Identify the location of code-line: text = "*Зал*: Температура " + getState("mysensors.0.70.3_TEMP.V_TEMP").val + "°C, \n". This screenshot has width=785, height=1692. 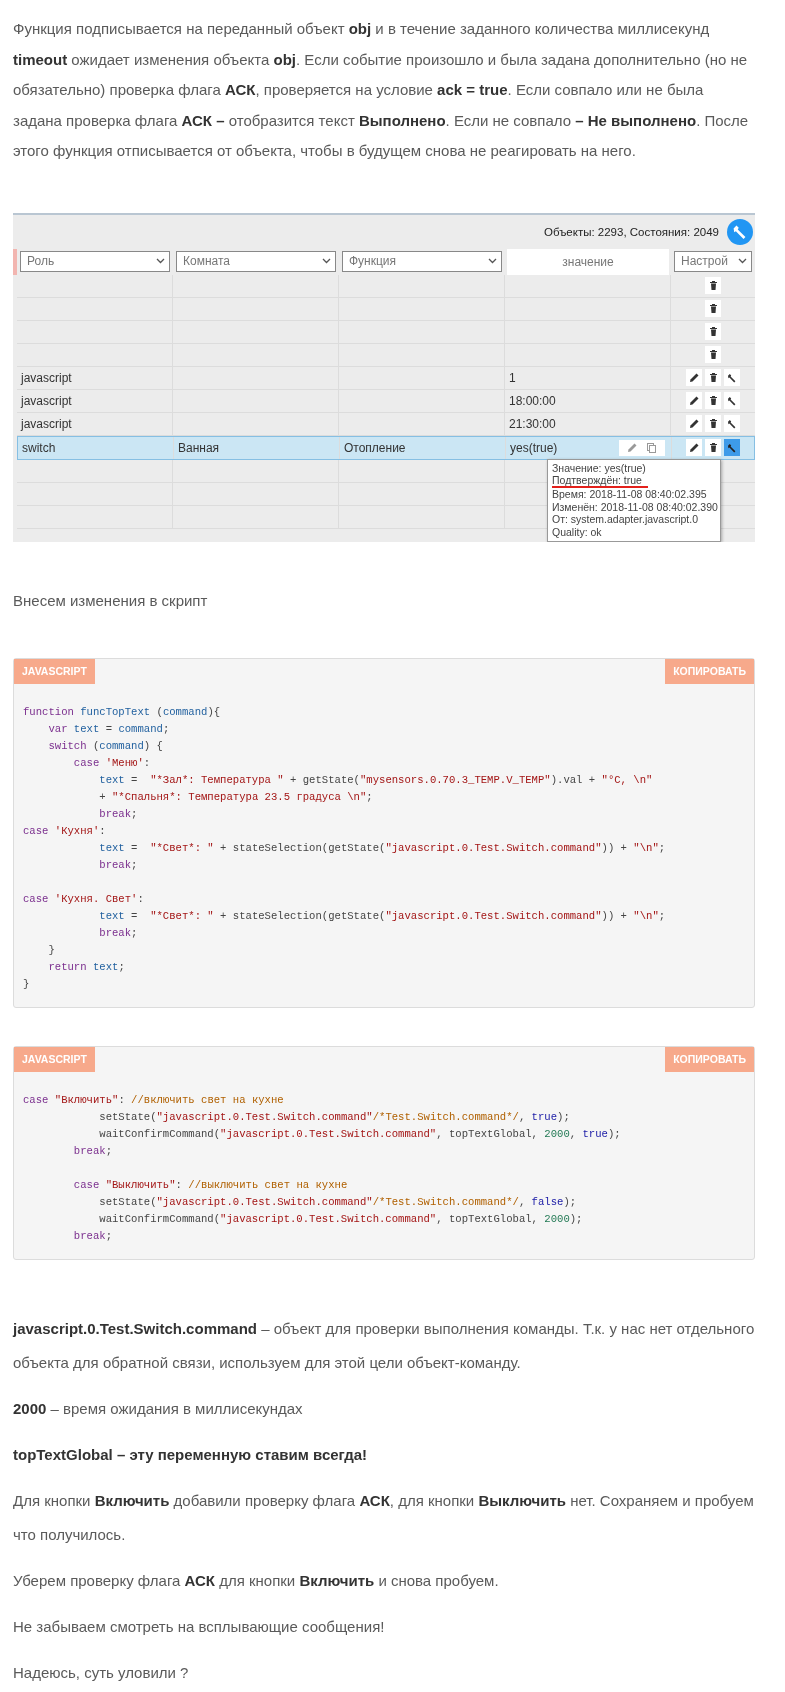
(375, 779).